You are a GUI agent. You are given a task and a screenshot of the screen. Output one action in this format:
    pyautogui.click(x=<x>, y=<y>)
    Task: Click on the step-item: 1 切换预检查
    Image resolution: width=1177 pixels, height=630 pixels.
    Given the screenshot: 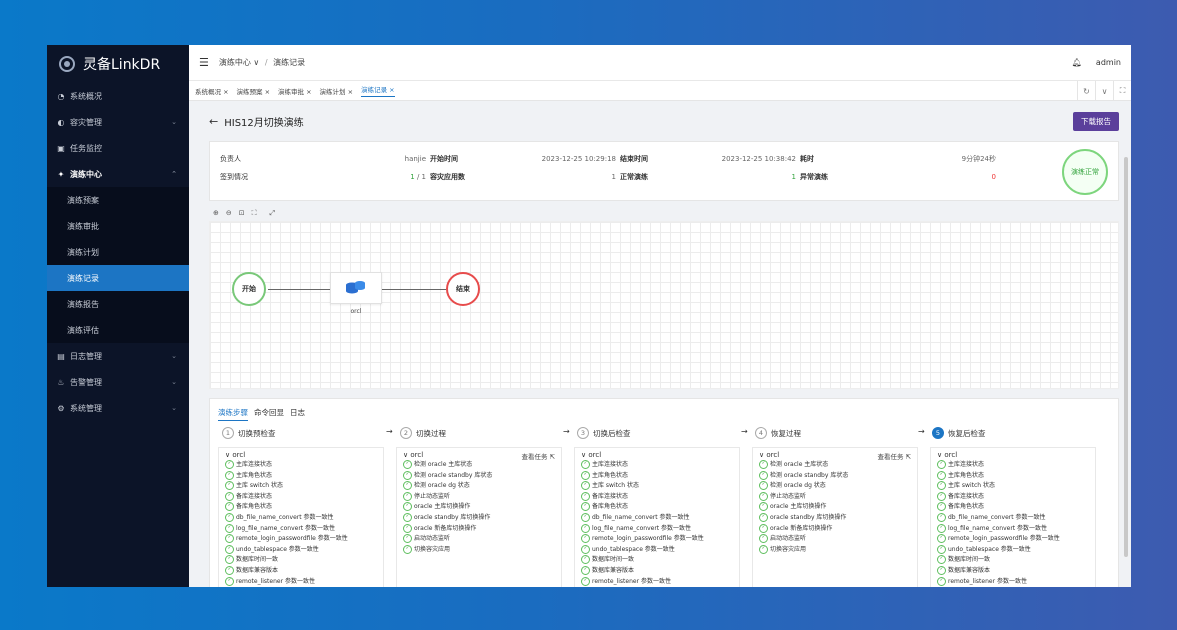 What is the action you would take?
    pyautogui.click(x=249, y=433)
    